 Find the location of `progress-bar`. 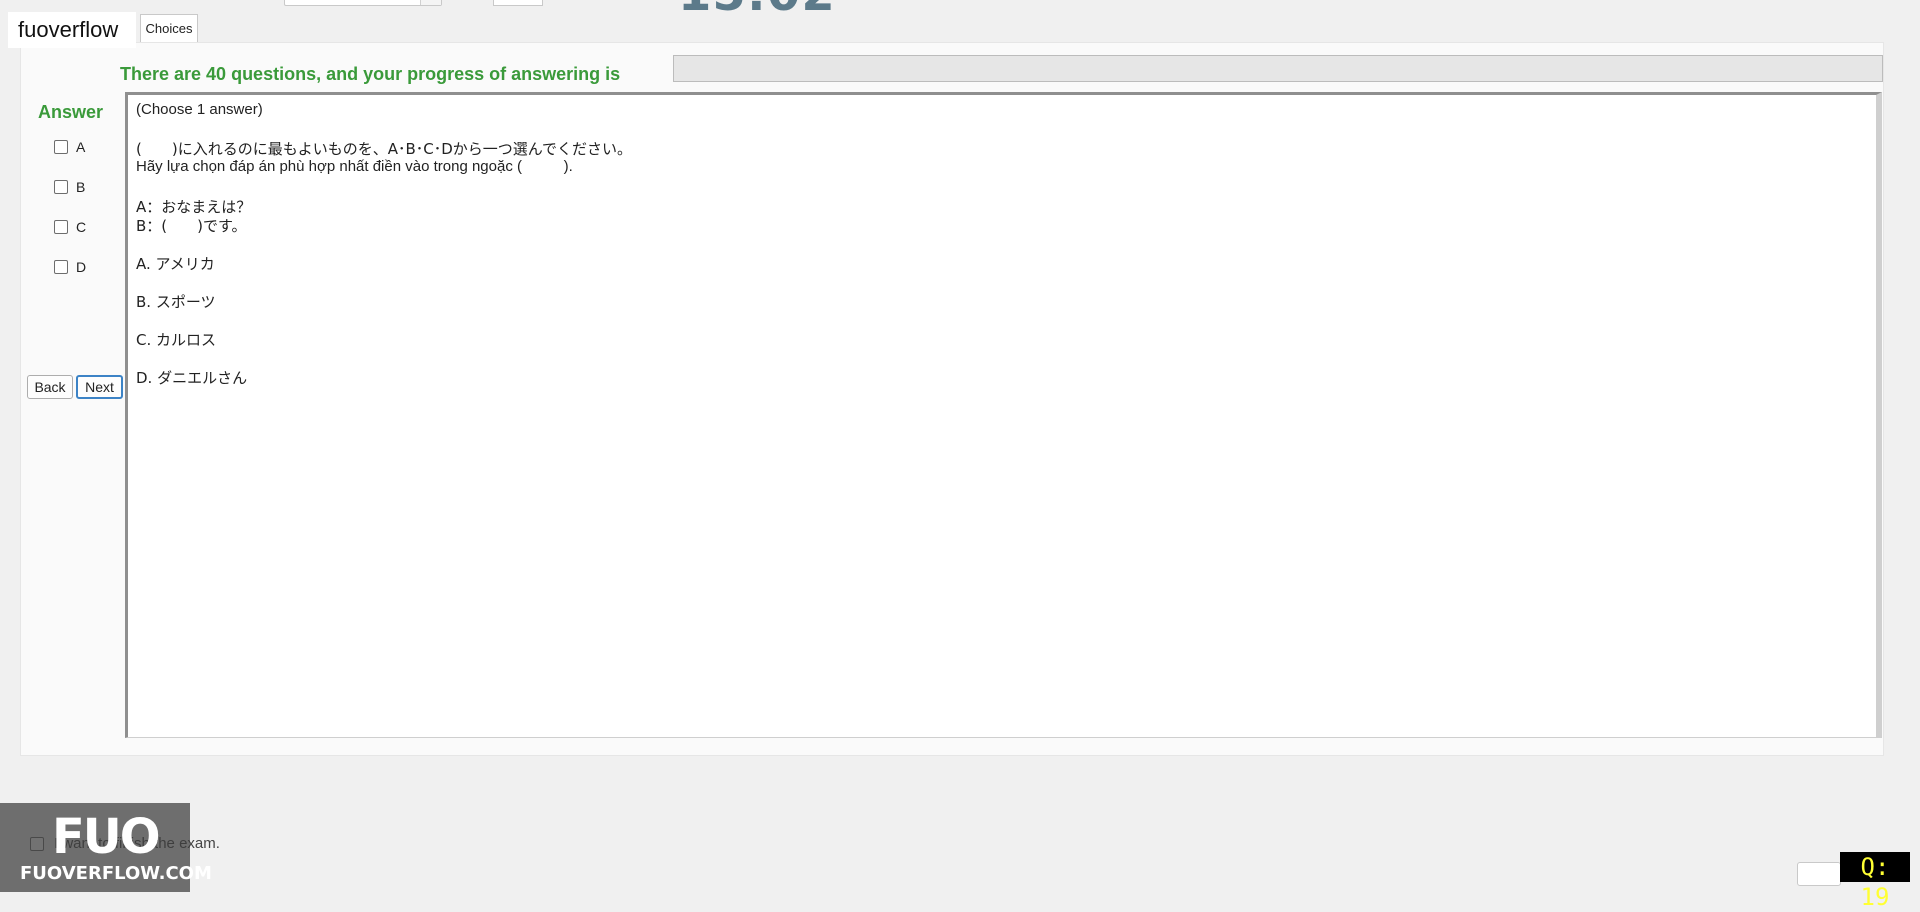

progress-bar is located at coordinates (1278, 68).